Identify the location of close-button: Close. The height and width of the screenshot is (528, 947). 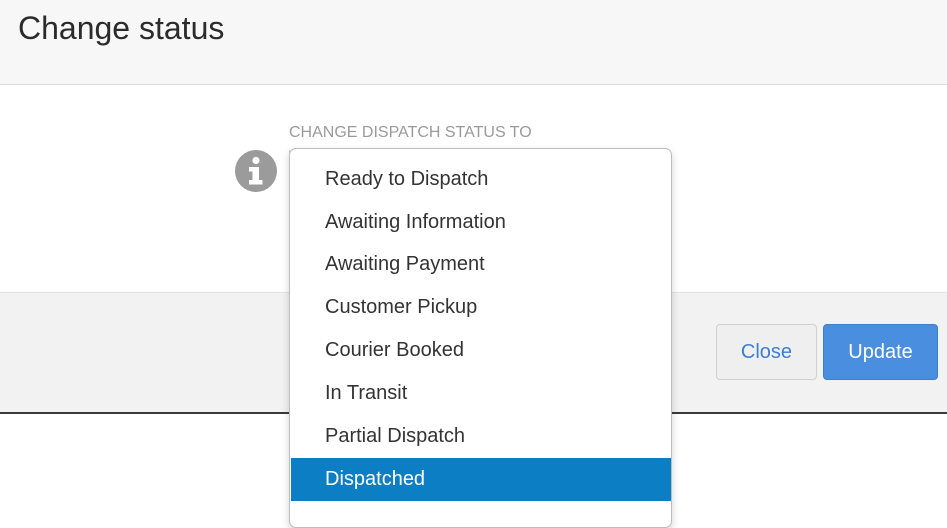
(766, 352).